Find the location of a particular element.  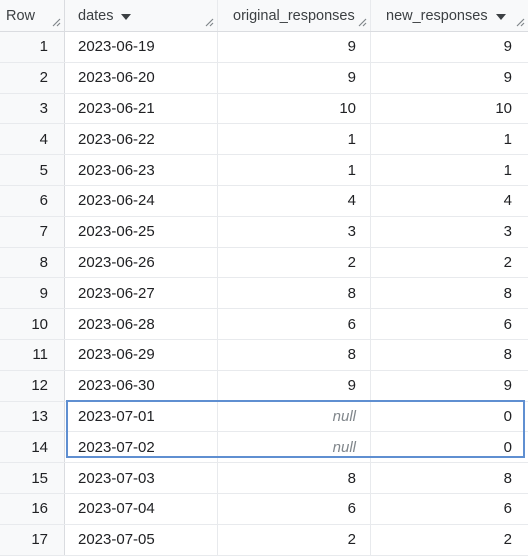

row-number-cell: 13 is located at coordinates (32, 416).